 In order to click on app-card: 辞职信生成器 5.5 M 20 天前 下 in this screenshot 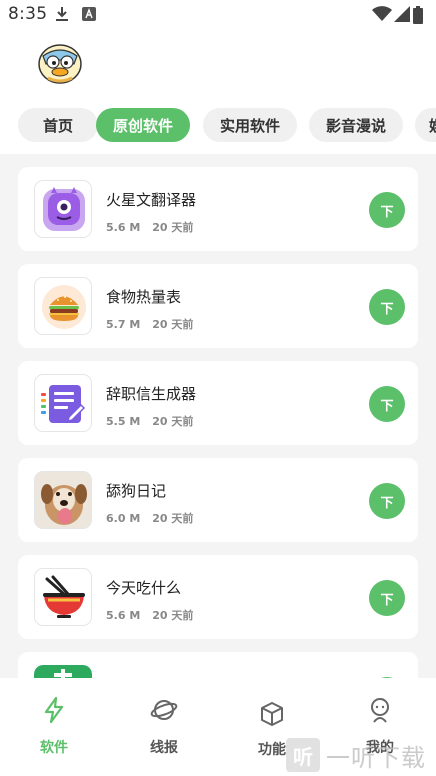, I will do `click(218, 403)`.